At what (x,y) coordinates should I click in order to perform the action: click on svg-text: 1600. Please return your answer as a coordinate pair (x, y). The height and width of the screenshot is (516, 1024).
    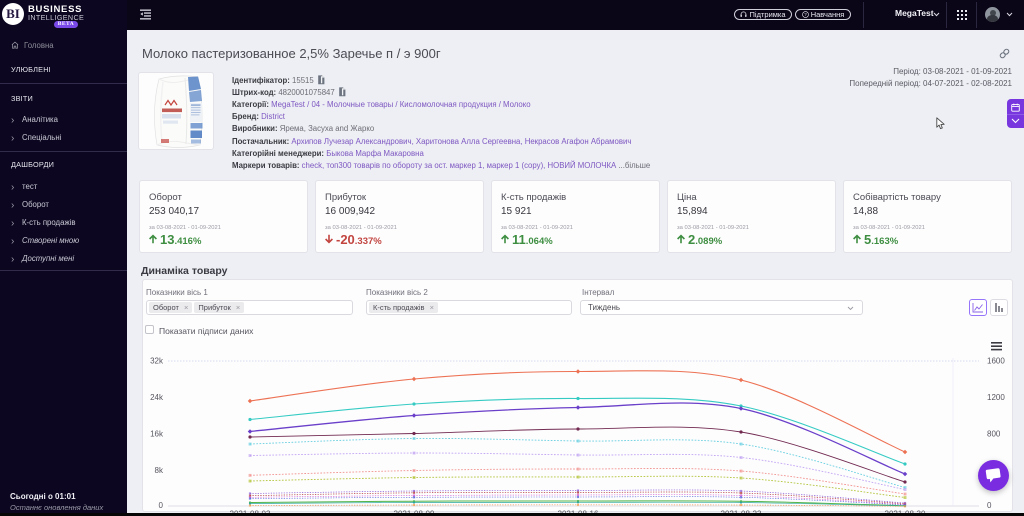
    Looking at the image, I should click on (996, 361).